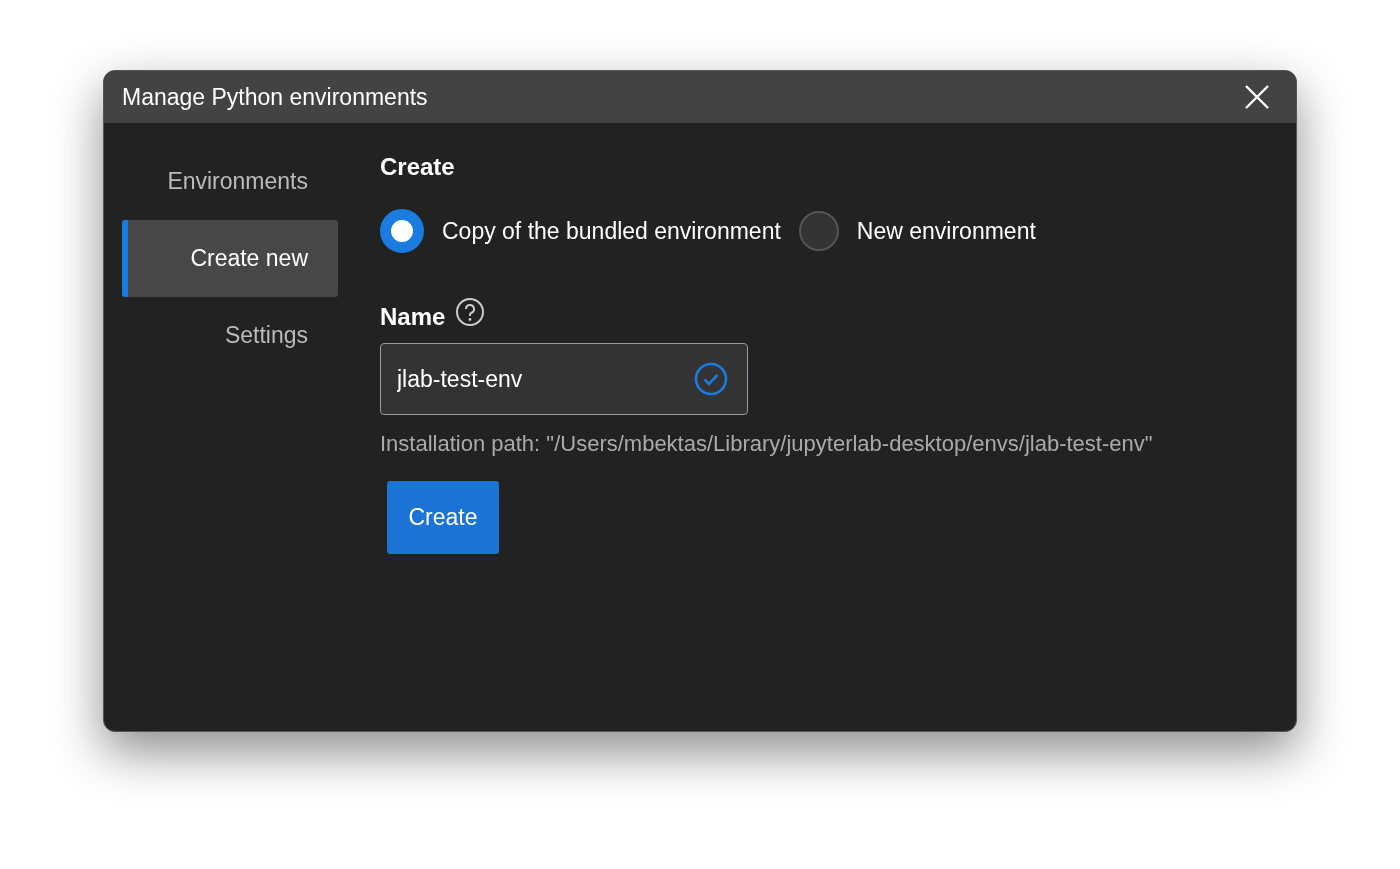 Image resolution: width=1400 pixels, height=869 pixels. What do you see at coordinates (564, 379) in the screenshot?
I see `name-input: jlab-test-env` at bounding box center [564, 379].